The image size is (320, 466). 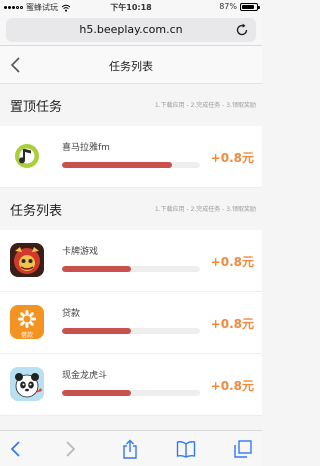 What do you see at coordinates (131, 105) in the screenshot?
I see `pinned-section-header: 置顶任务 1.下载应用 - 2.完成任务 - 3.领取奖励` at bounding box center [131, 105].